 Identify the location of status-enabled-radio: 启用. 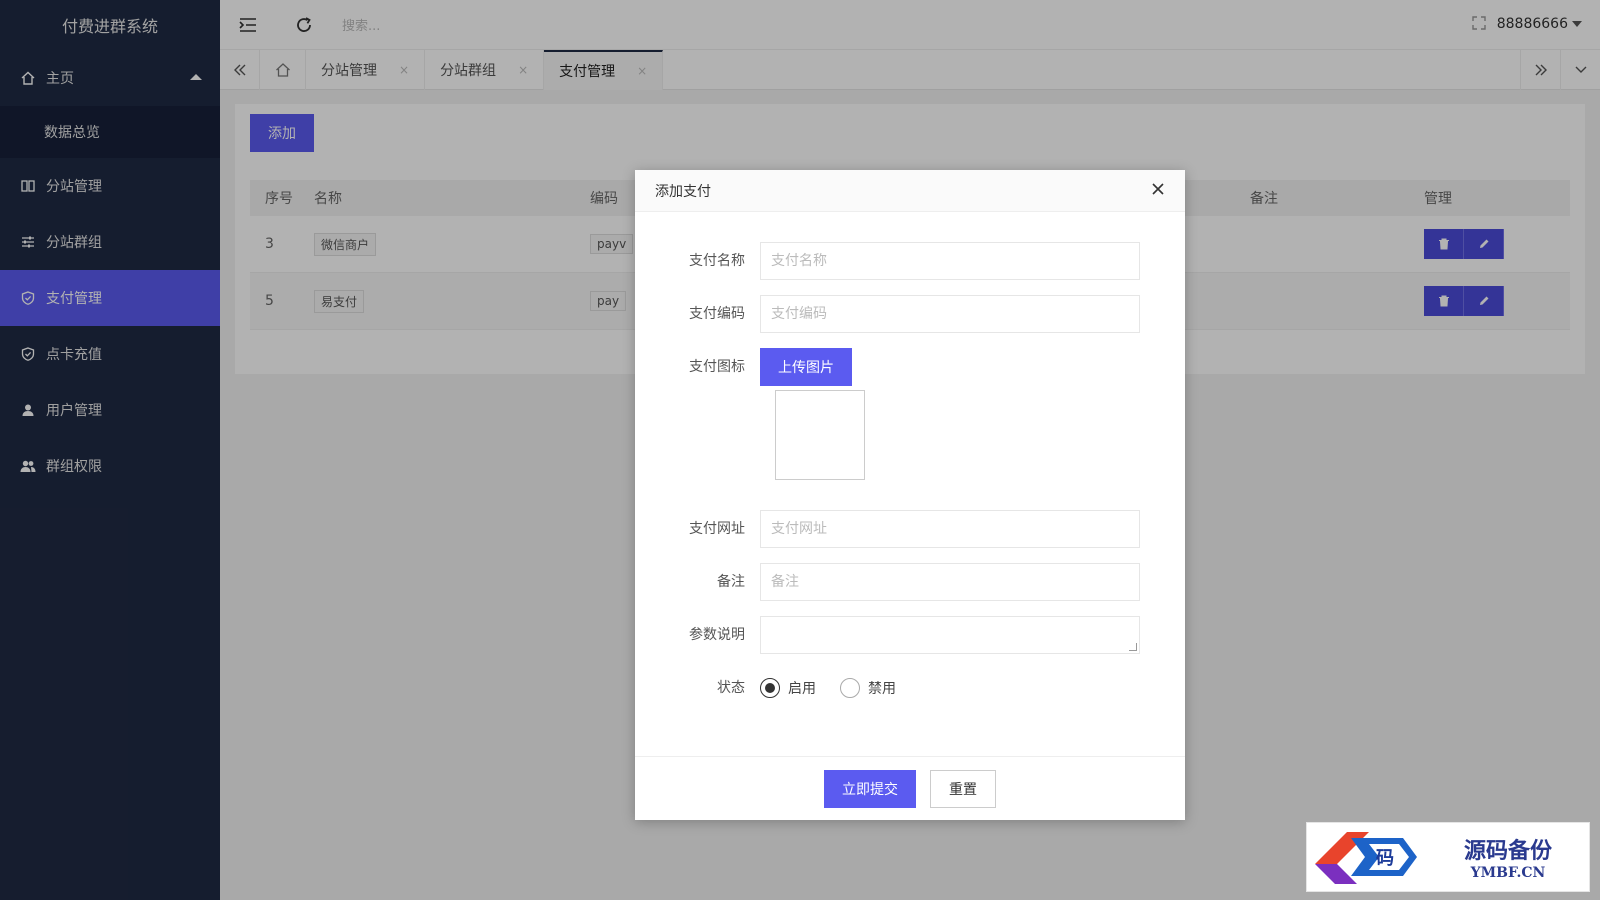
(788, 688).